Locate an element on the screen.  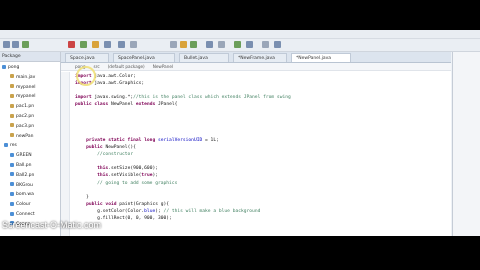
code-line: public class NewPanel extends JPanel{ is located at coordinates (126, 105).